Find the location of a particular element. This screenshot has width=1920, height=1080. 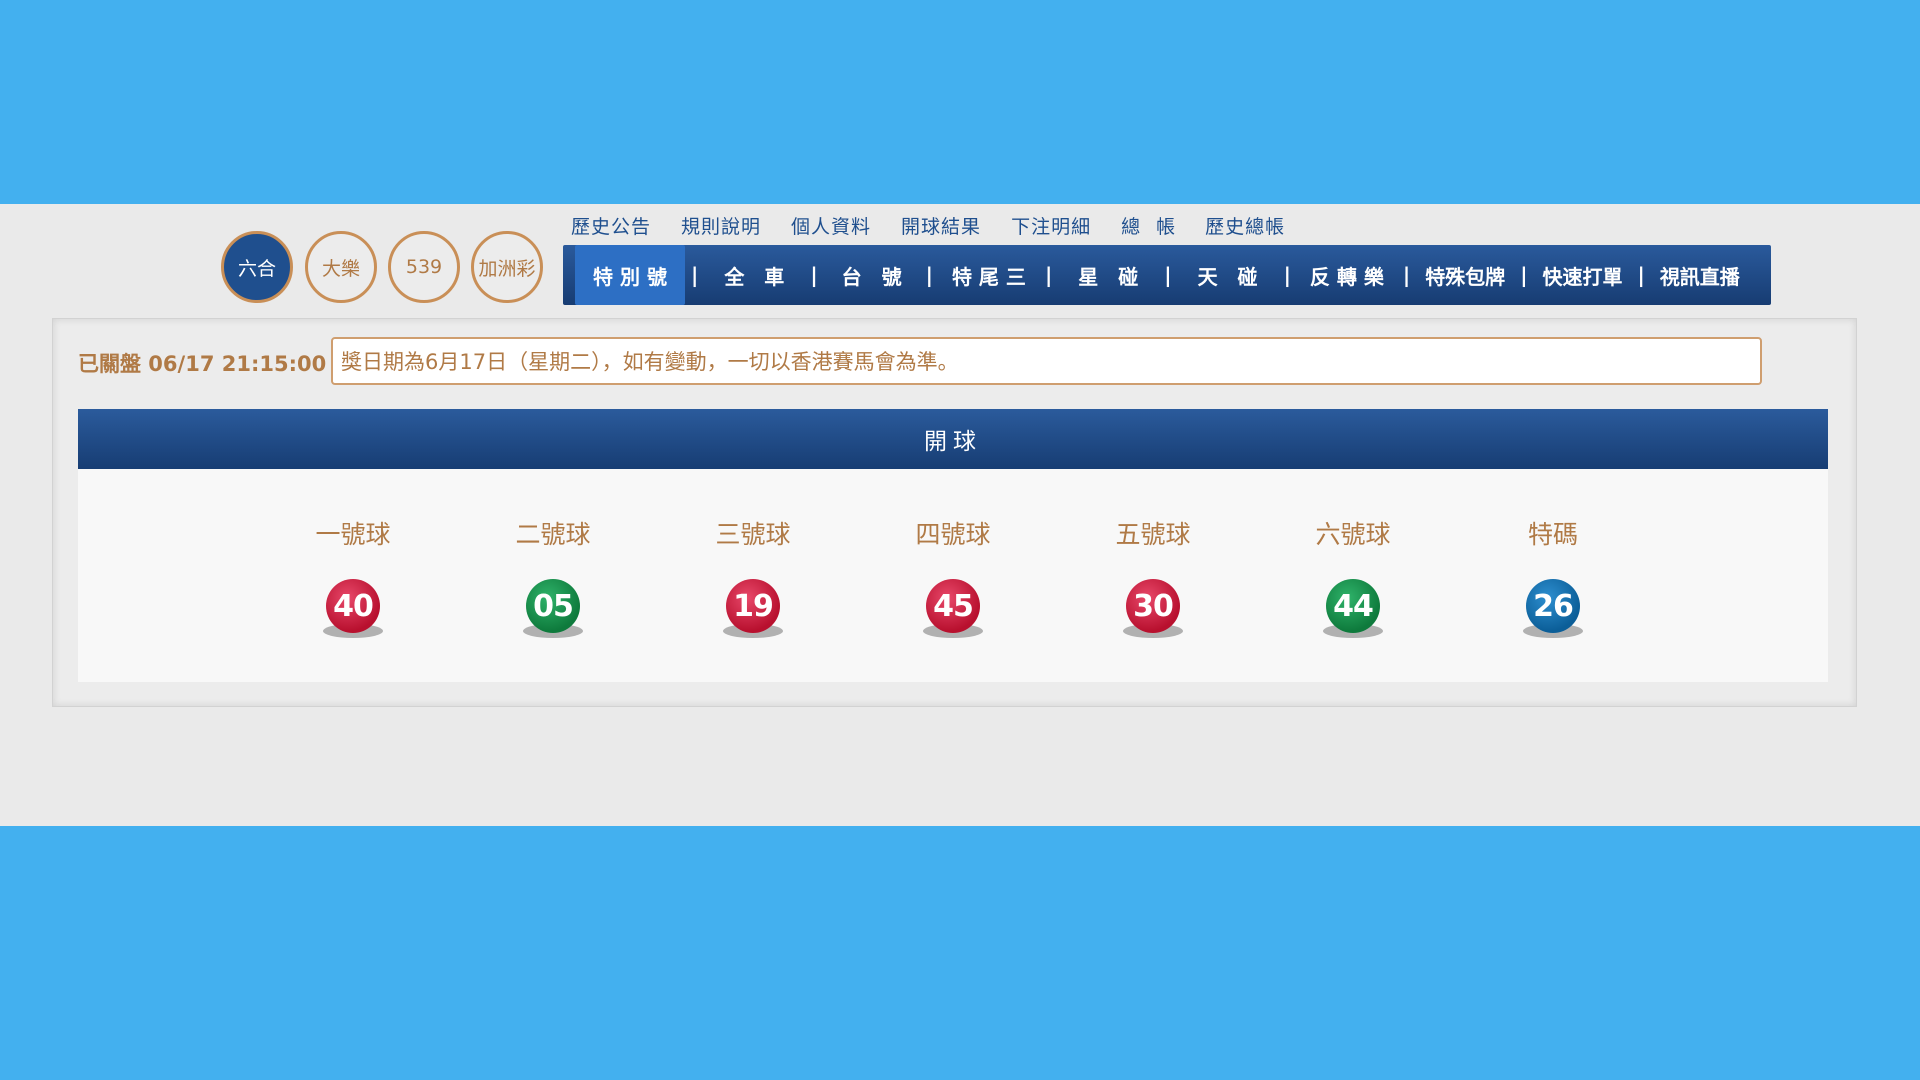

ball-label: 五號球 is located at coordinates (1153, 534).